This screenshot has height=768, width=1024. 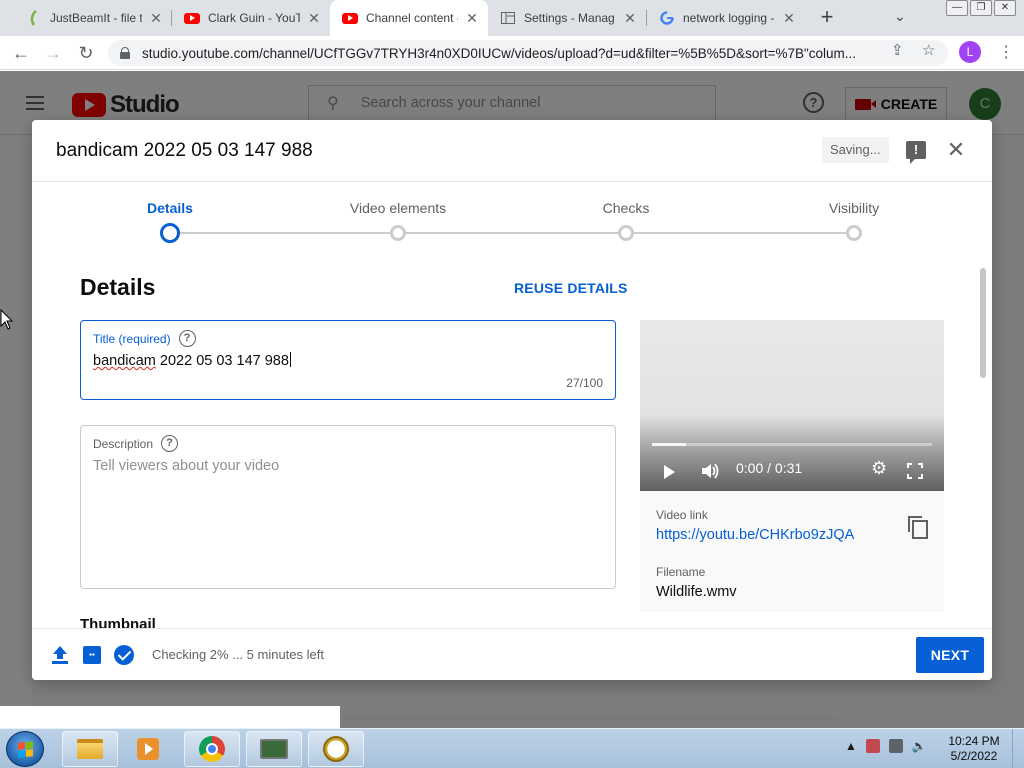 I want to click on folder-icon, so click(x=90, y=749).